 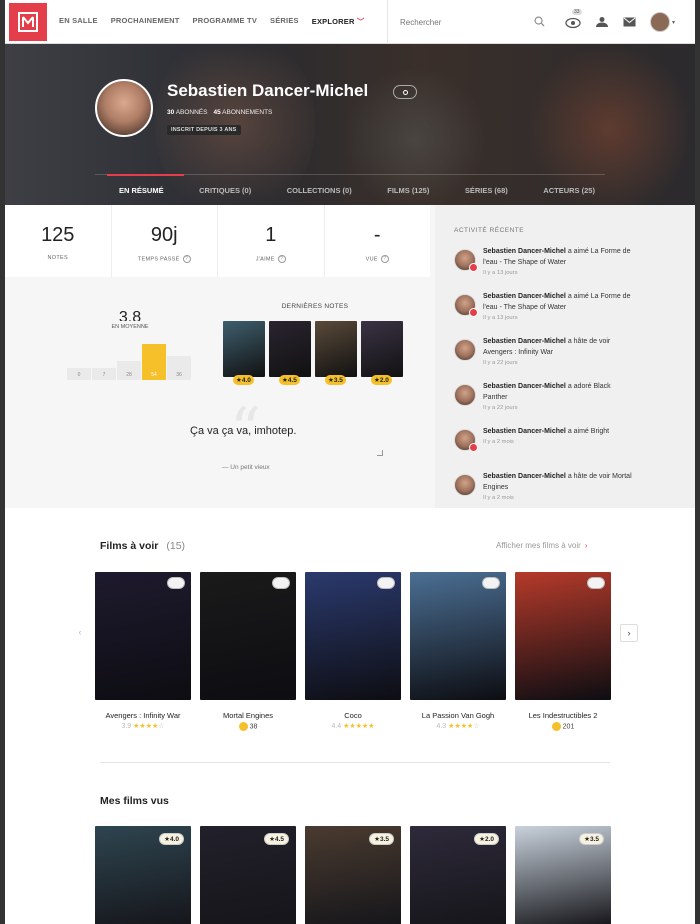 What do you see at coordinates (360, 21) in the screenshot?
I see `chevron-down-icon: ﹀` at bounding box center [360, 21].